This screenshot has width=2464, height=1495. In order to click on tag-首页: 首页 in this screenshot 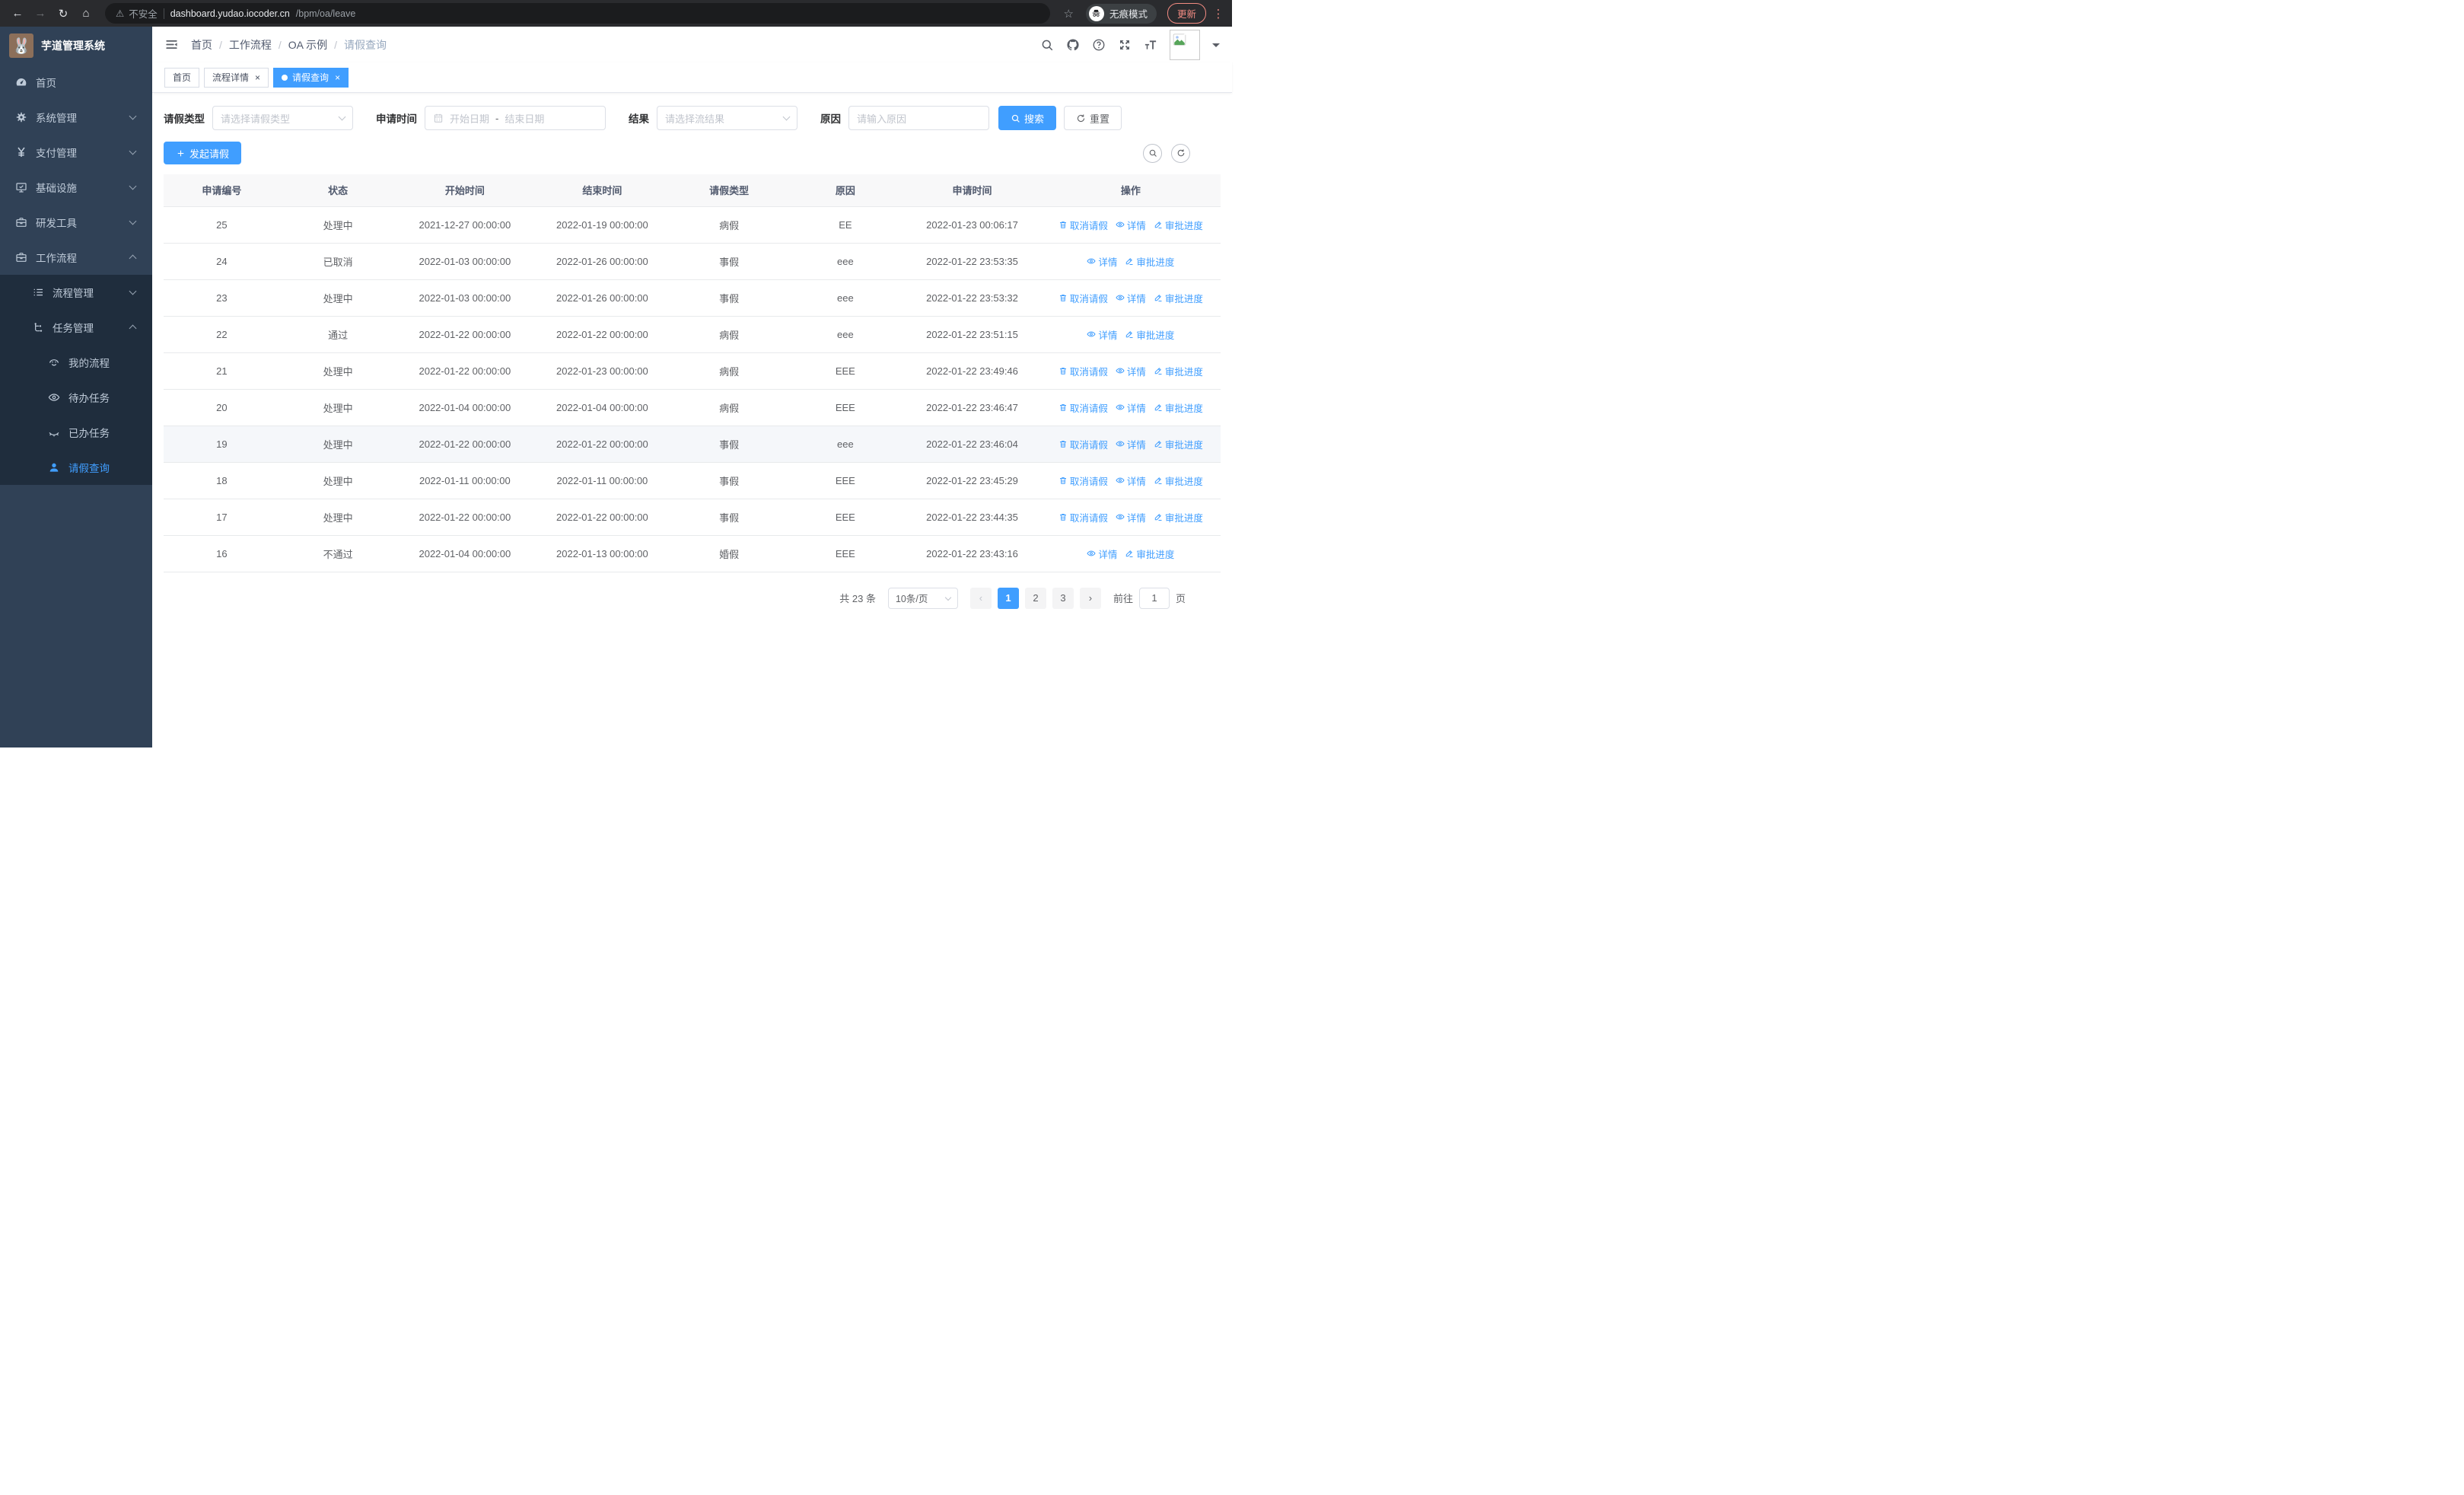, I will do `click(182, 77)`.